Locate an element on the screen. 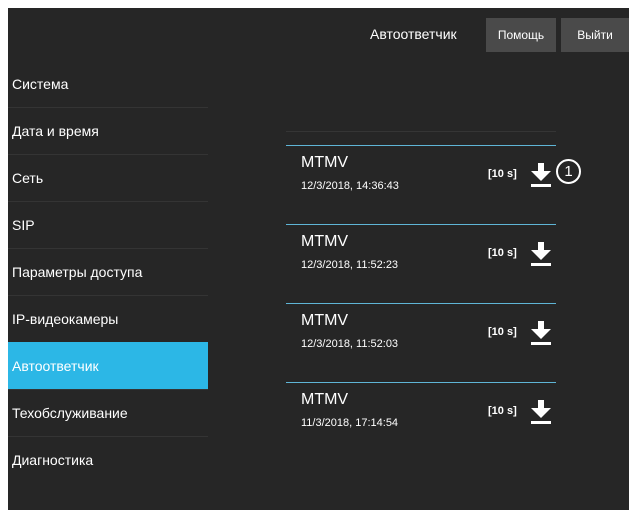 The width and height of the screenshot is (629, 510). recording-item: MTMV 11/3/2018, 17:14:54 [10 s] is located at coordinates (421, 421).